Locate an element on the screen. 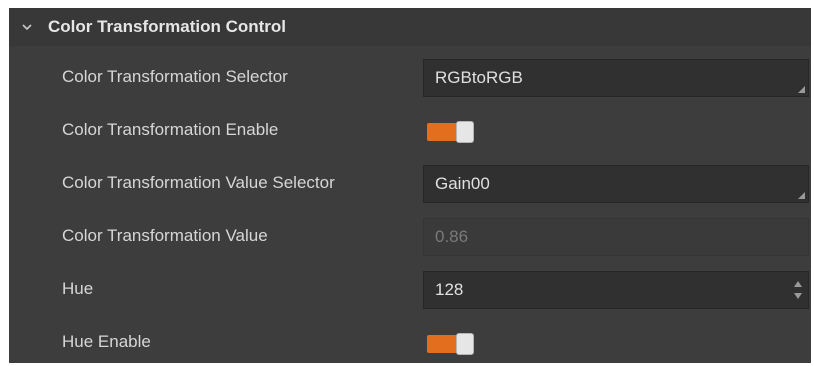 This screenshot has width=814, height=366. spinbox-value: 128 is located at coordinates (449, 289).